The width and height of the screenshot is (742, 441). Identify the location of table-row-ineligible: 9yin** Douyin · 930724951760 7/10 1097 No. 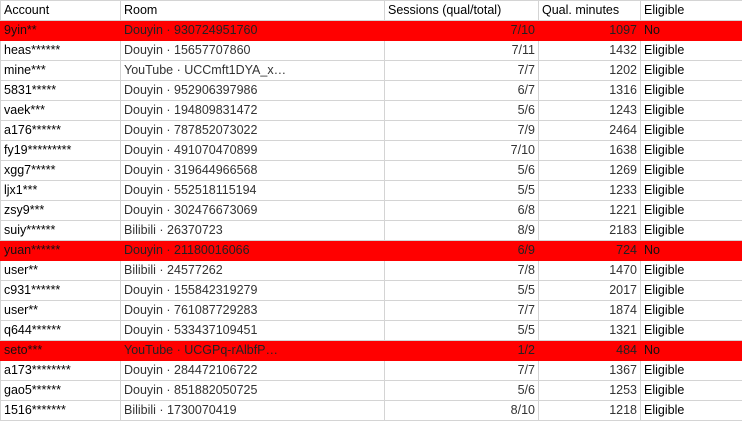
(371, 30).